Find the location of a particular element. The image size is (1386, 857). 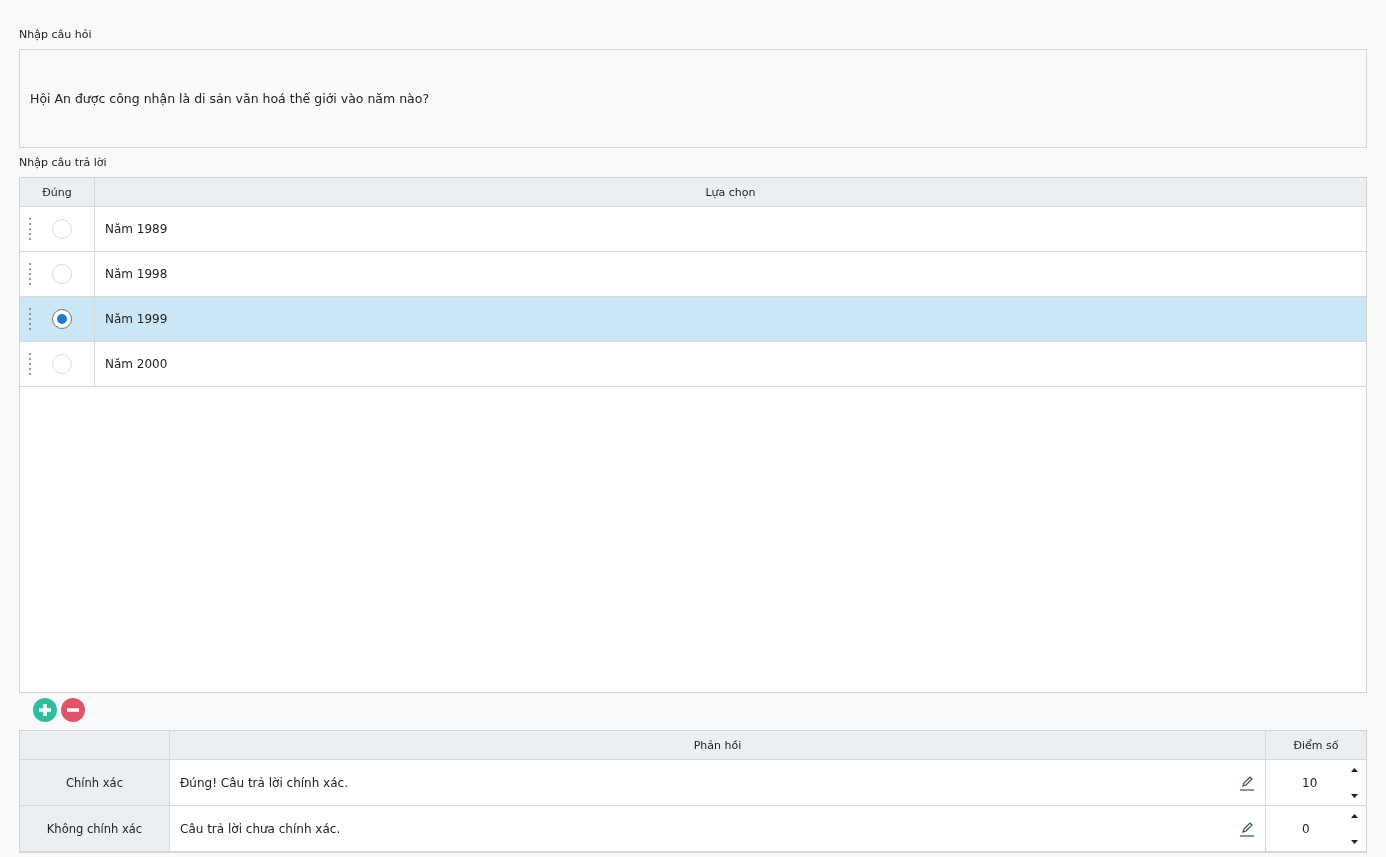

minus-icon is located at coordinates (73, 710).